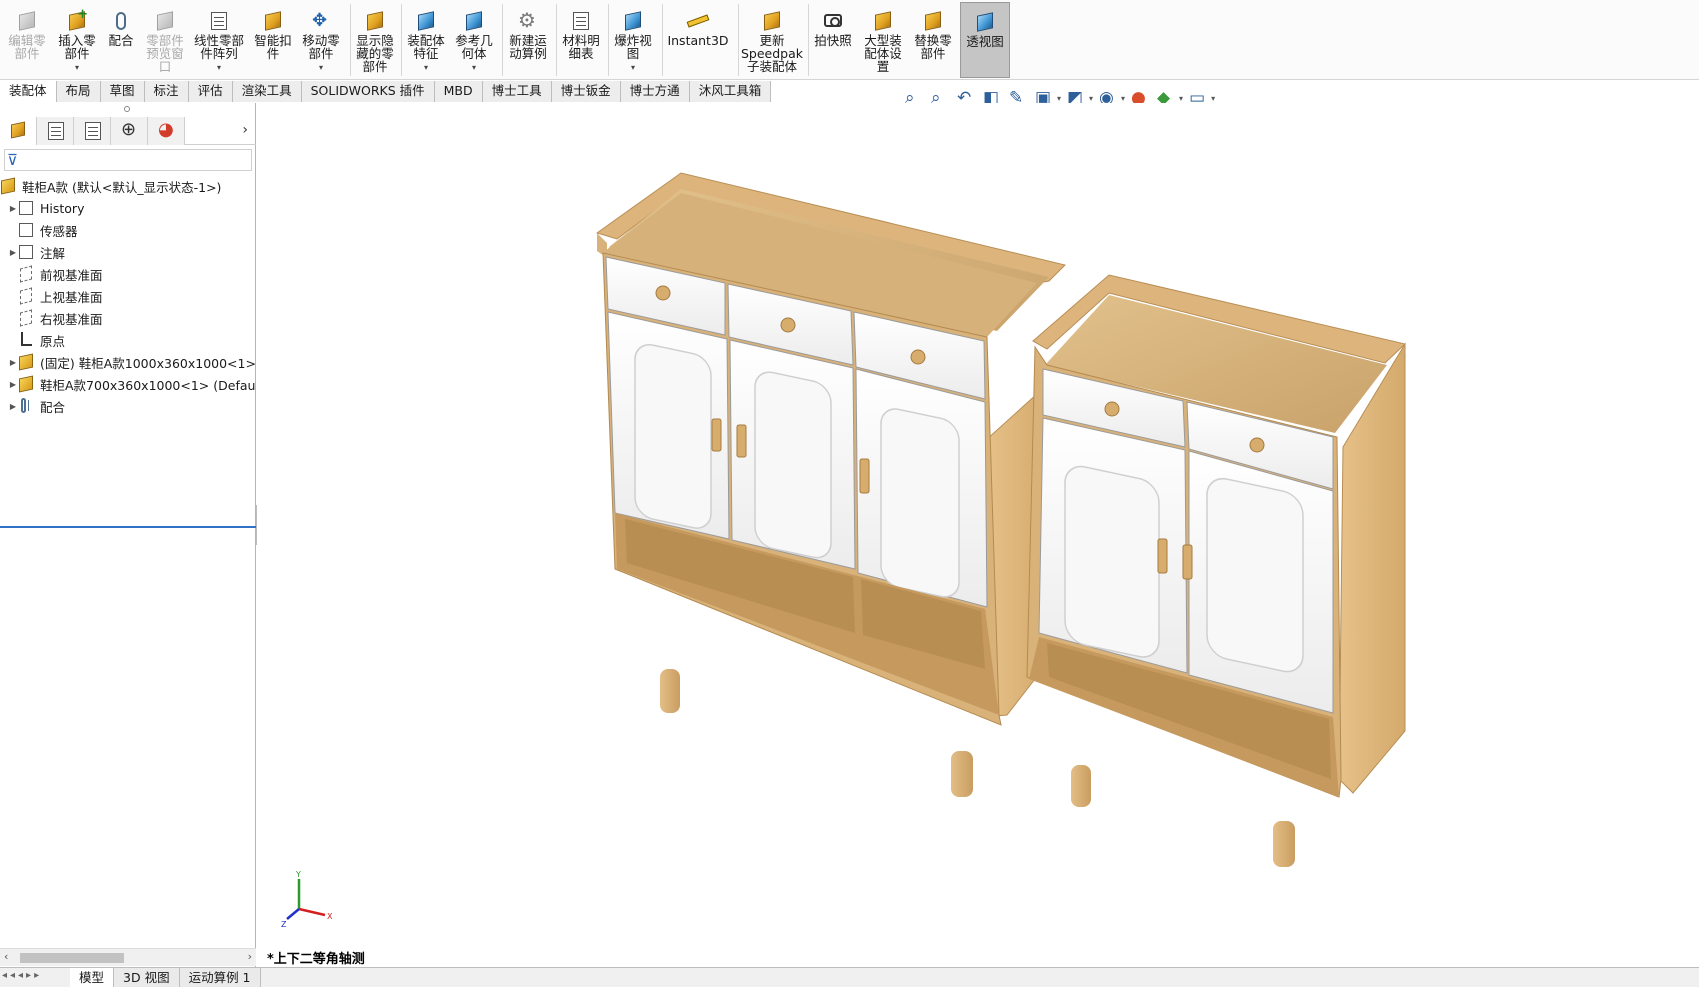 Image resolution: width=1699 pixels, height=987 pixels. Describe the element at coordinates (426, 40) in the screenshot. I see `assembly-features-button: 装配体 特征 ▾` at that location.